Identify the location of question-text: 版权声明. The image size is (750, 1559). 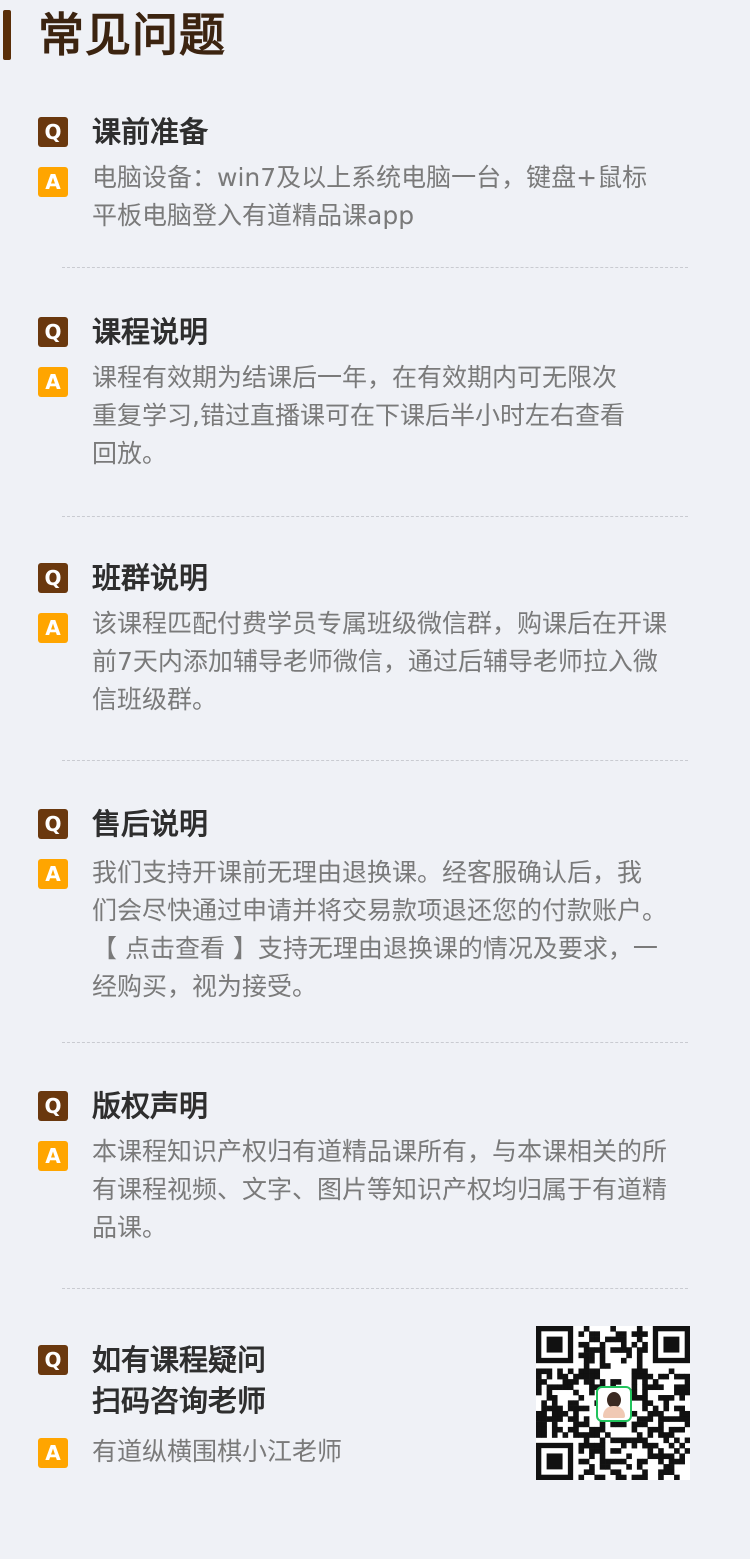
(150, 1106).